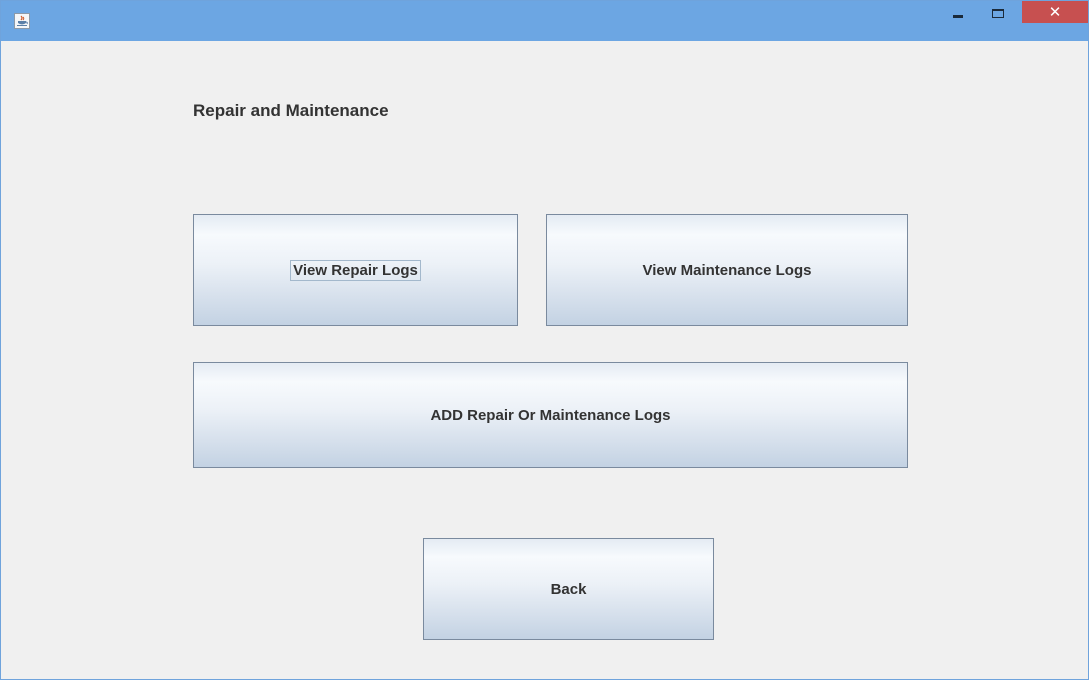 This screenshot has height=681, width=1091. What do you see at coordinates (958, 12) in the screenshot?
I see `minimize-button` at bounding box center [958, 12].